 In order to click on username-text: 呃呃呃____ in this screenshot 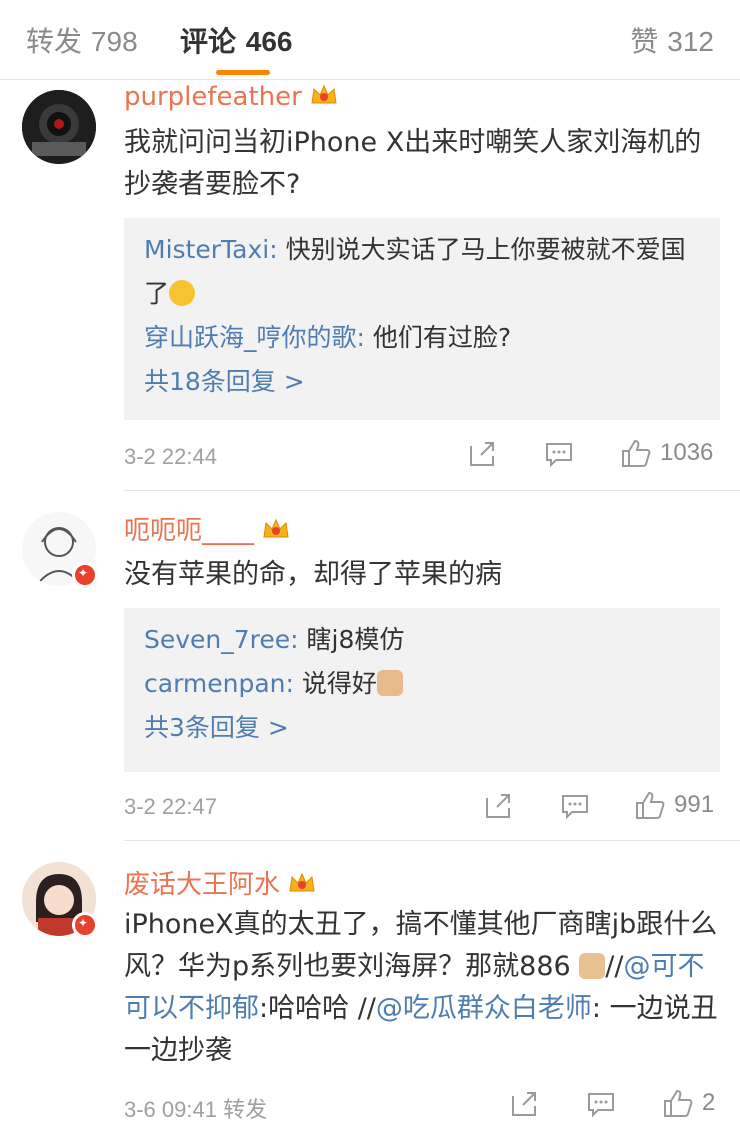, I will do `click(189, 531)`.